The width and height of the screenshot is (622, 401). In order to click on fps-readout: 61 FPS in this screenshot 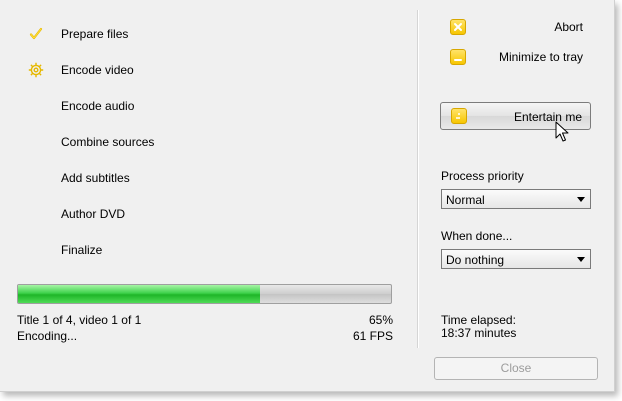, I will do `click(372, 336)`.